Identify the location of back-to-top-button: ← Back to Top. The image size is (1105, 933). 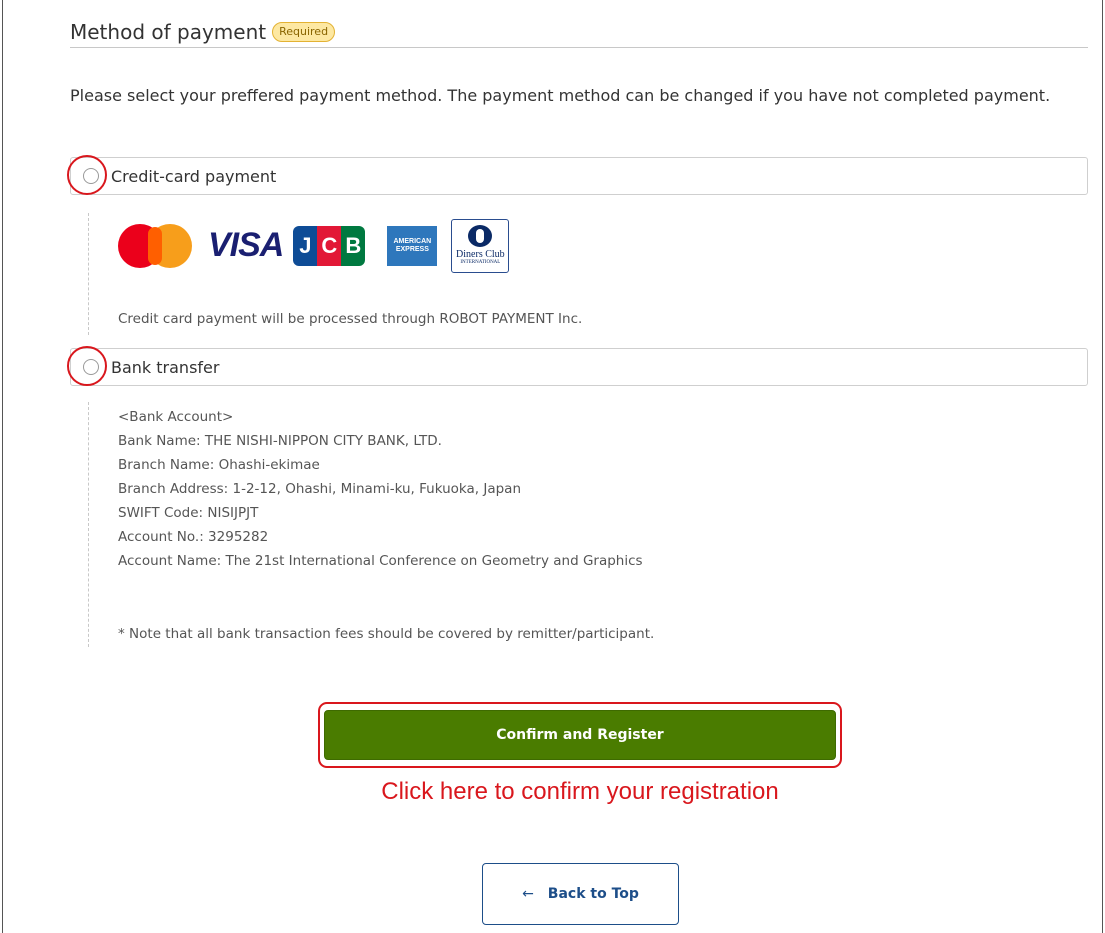
(580, 894).